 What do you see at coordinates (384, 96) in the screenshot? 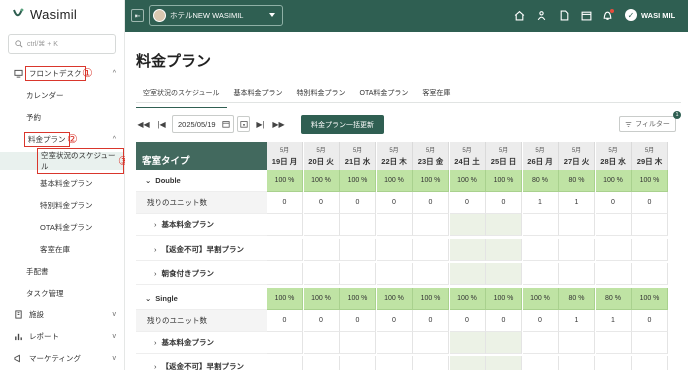
I see `tab-ota-plan: OTA料金プラン` at bounding box center [384, 96].